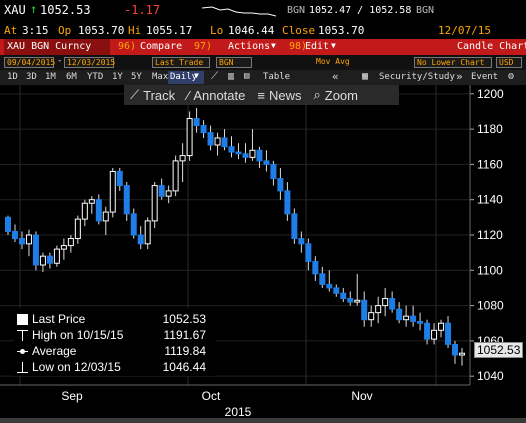 The width and height of the screenshot is (526, 423). Describe the element at coordinates (136, 77) in the screenshot. I see `period-button-5y: 5Y` at that location.